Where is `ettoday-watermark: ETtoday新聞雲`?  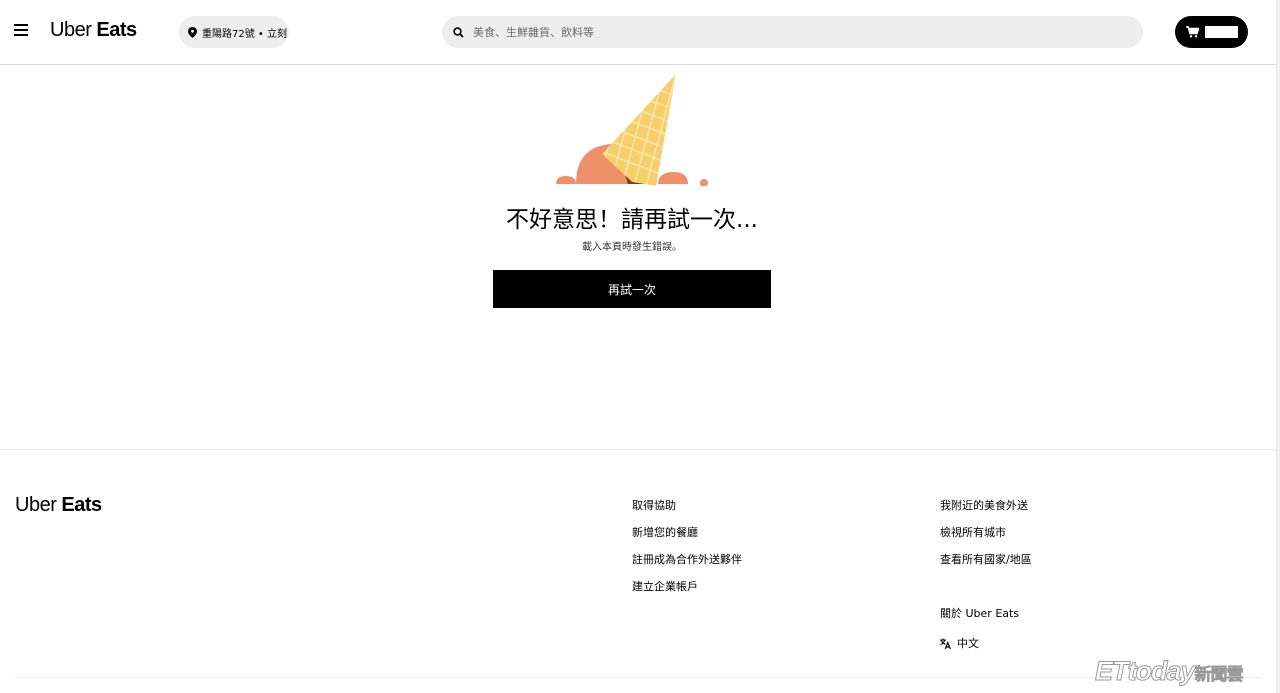 ettoday-watermark: ETtoday新聞雲 is located at coordinates (1169, 671).